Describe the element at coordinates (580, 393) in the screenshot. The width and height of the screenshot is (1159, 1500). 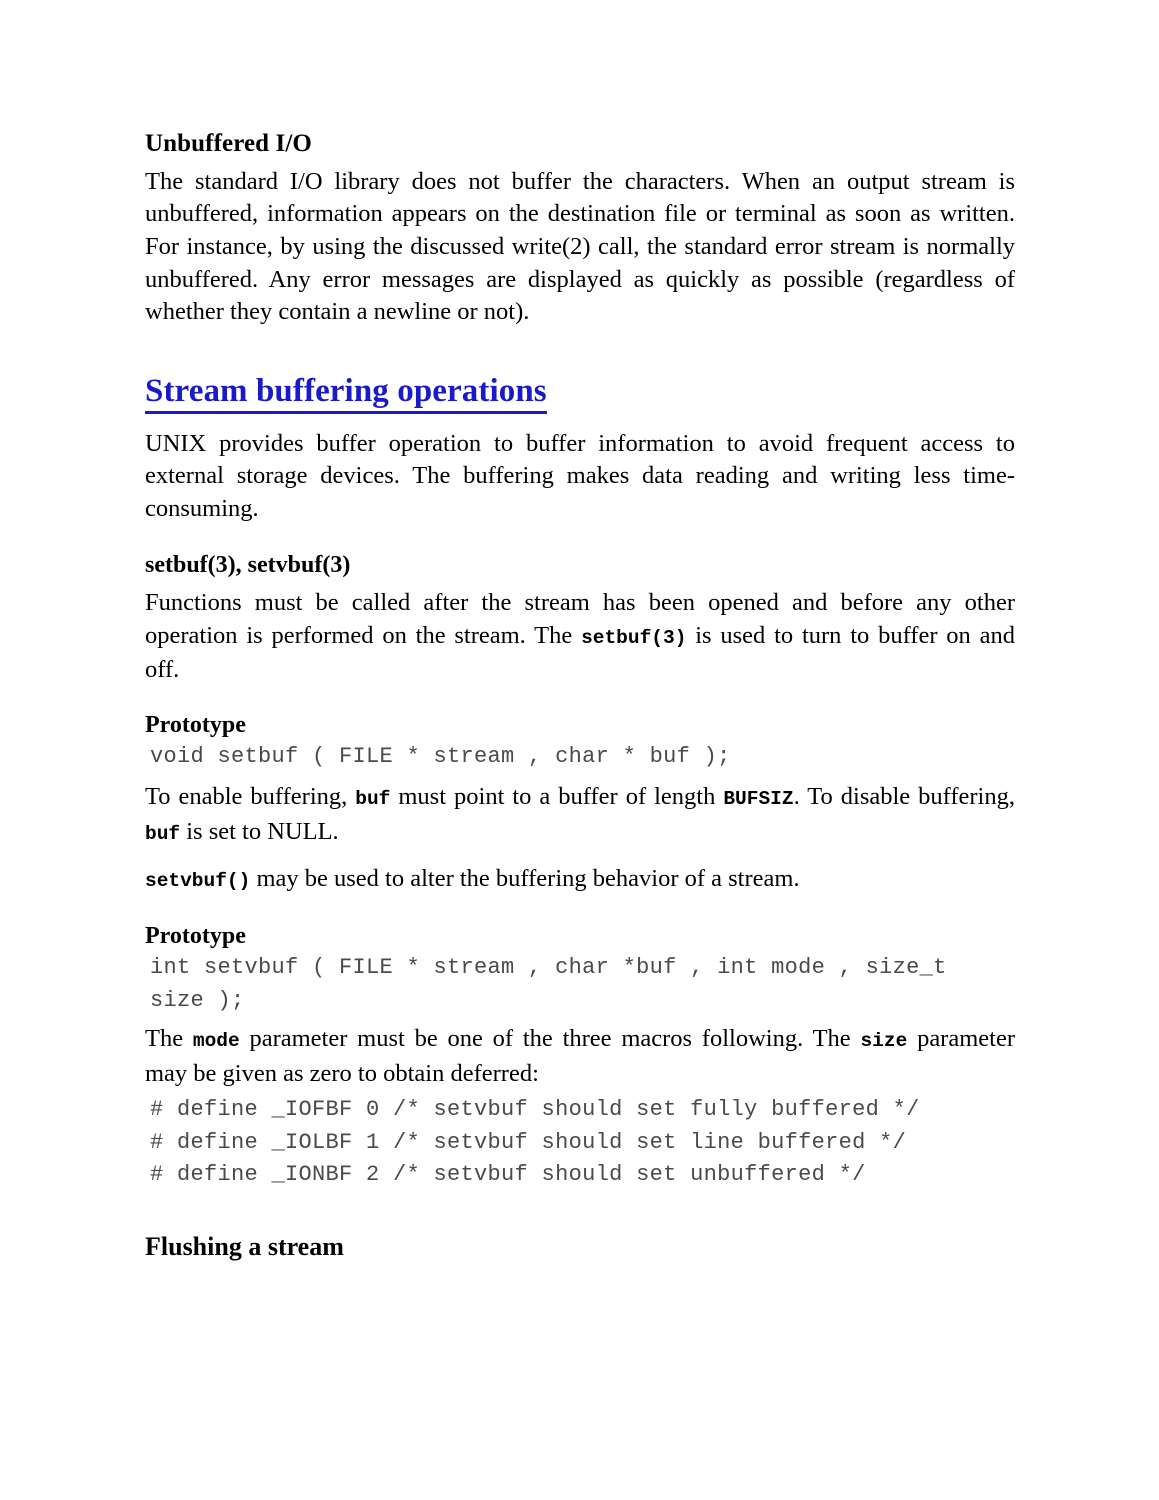
I see `blue-heading-container: Stream buffering operations` at that location.